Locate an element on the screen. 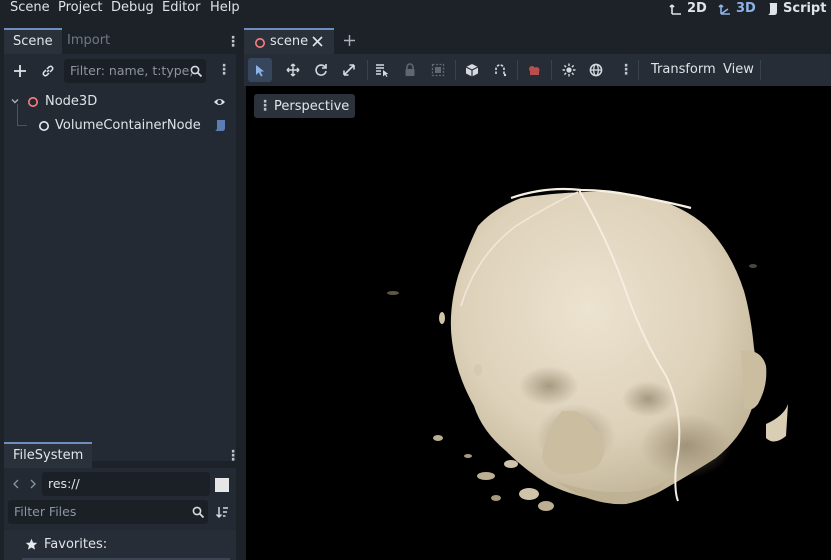  instance-scene-icon is located at coordinates (48, 71).